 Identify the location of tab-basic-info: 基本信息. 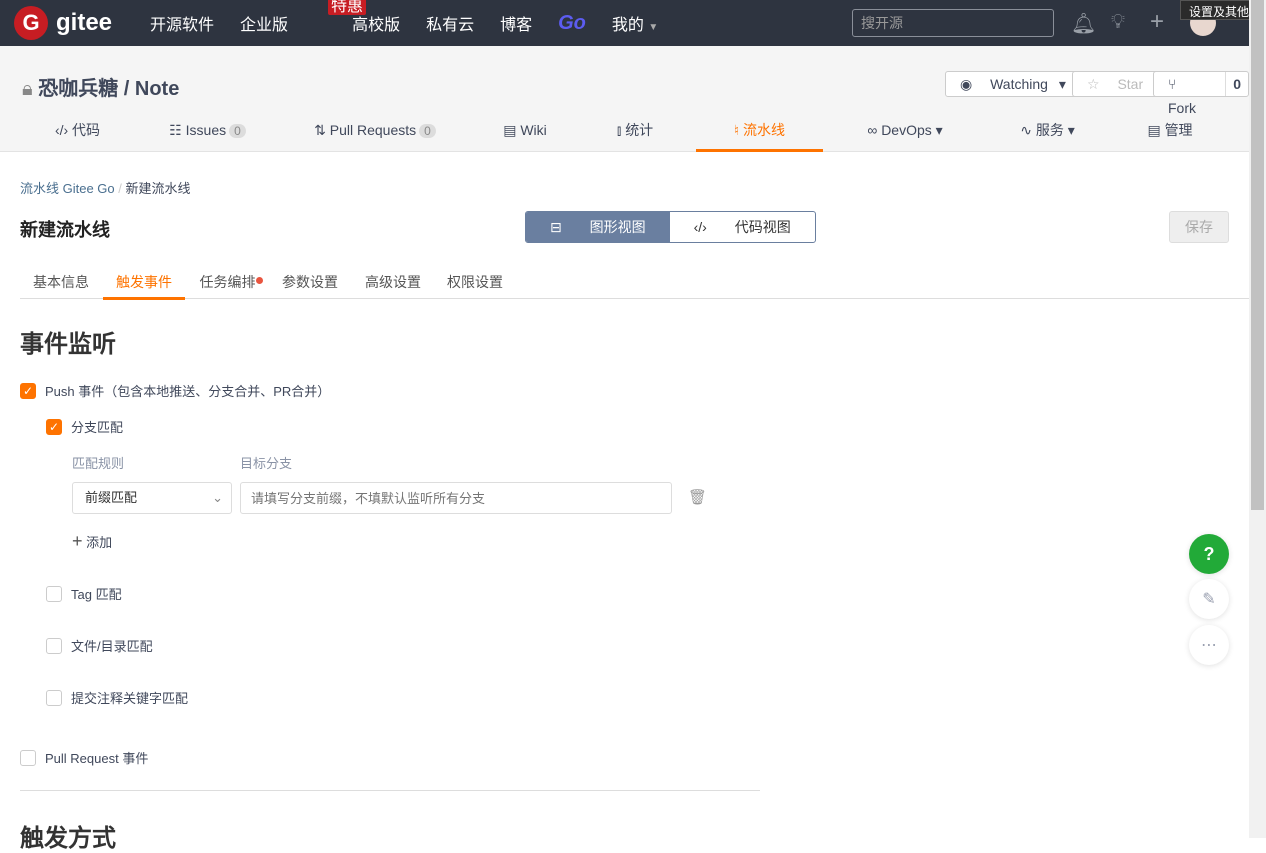
(61, 282).